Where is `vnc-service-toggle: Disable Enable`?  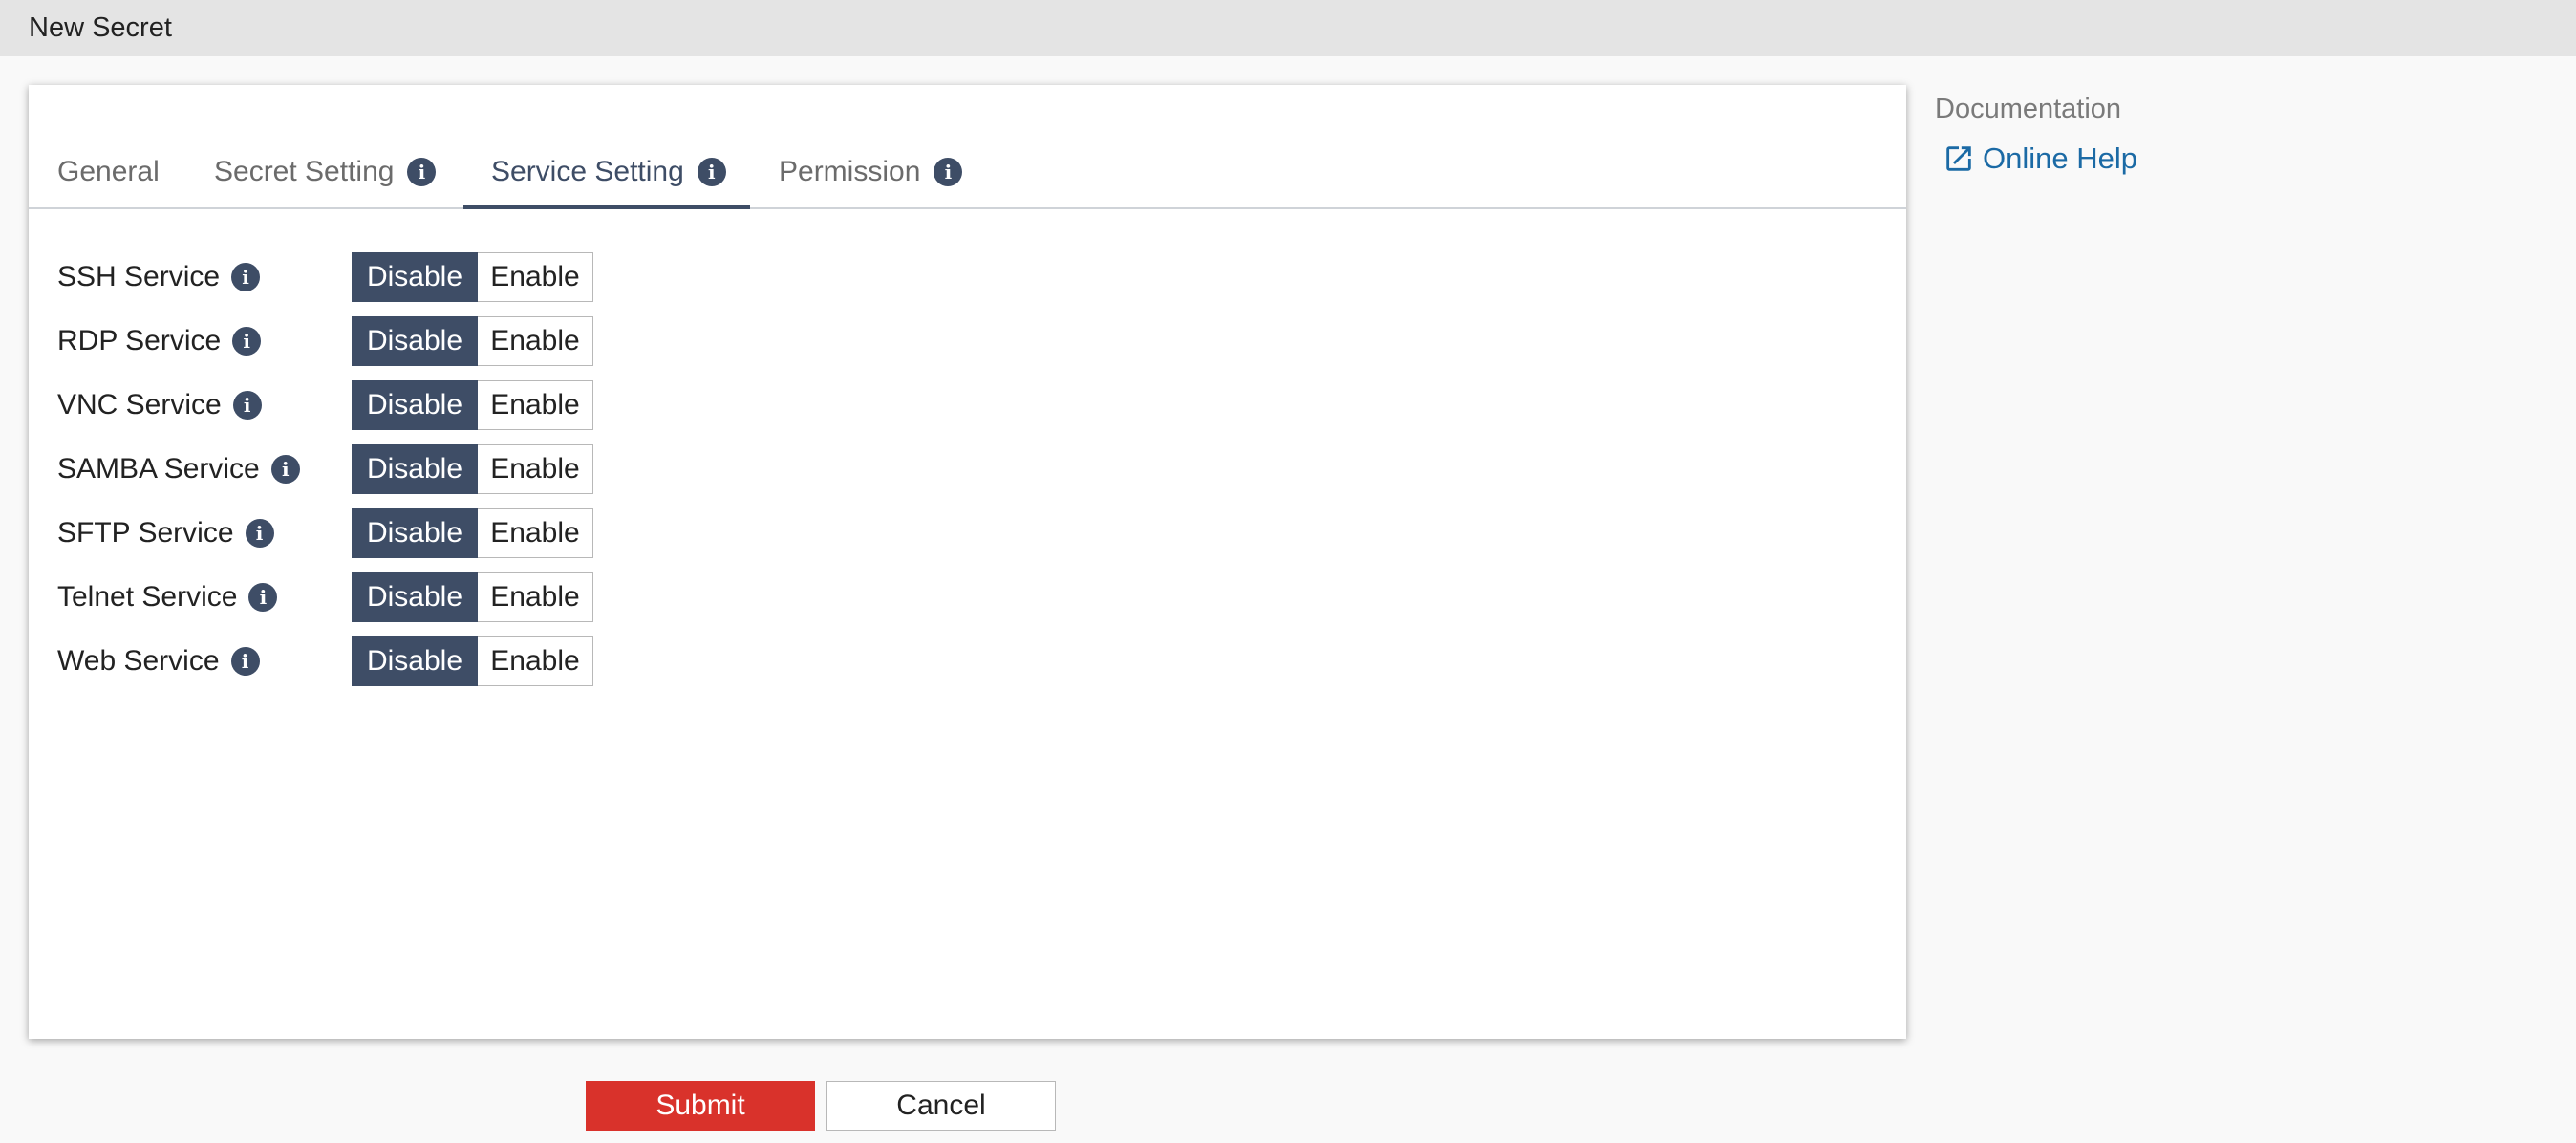 vnc-service-toggle: Disable Enable is located at coordinates (472, 405).